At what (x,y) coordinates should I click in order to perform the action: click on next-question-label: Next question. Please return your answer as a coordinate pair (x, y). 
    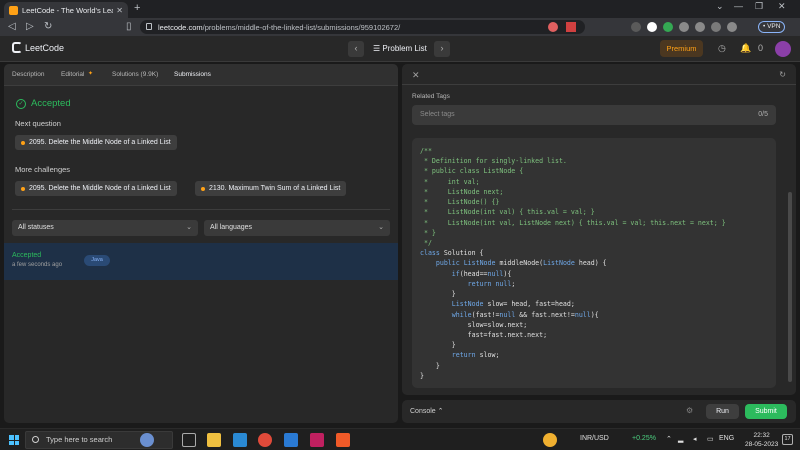
    Looking at the image, I should click on (38, 123).